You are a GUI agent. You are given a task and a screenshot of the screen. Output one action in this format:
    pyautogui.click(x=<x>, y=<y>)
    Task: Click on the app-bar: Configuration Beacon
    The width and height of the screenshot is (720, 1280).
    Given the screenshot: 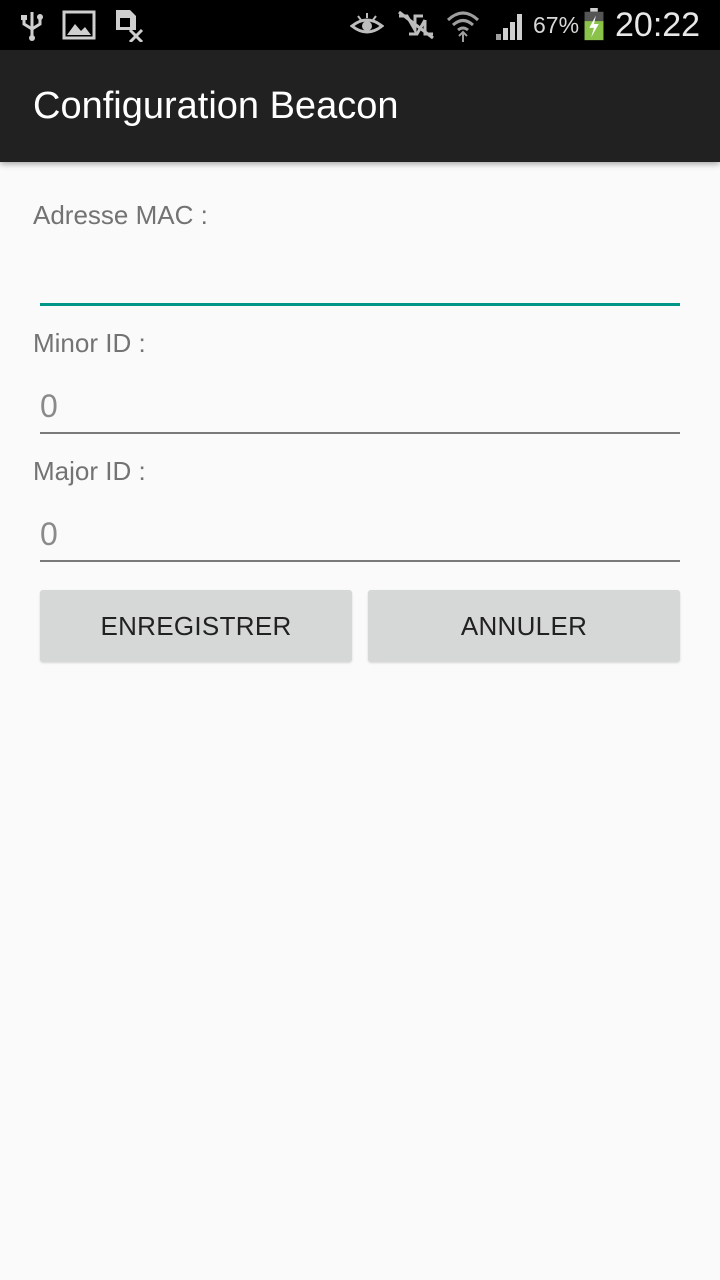 What is the action you would take?
    pyautogui.click(x=360, y=106)
    